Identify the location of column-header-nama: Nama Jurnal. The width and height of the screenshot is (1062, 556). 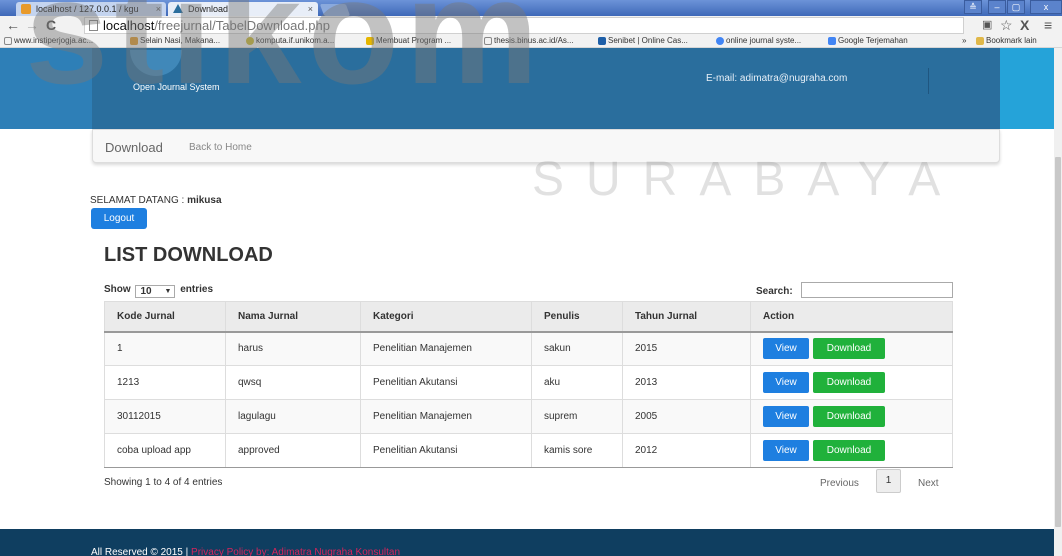
(293, 317).